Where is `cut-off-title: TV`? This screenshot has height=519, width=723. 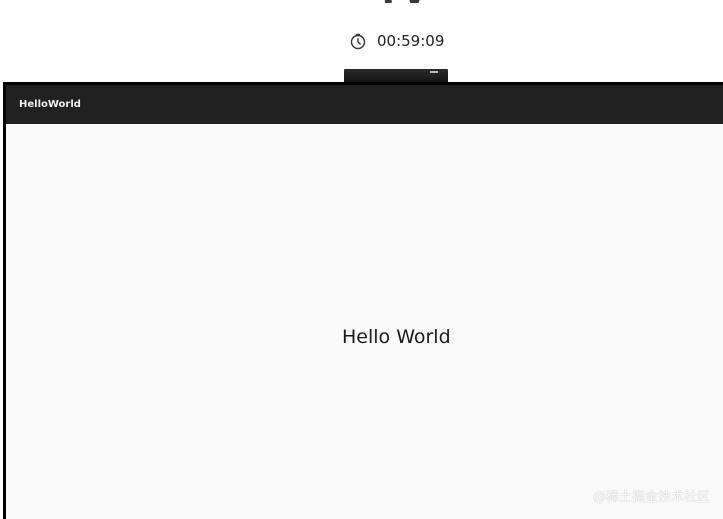
cut-off-title: TV is located at coordinates (402, 5).